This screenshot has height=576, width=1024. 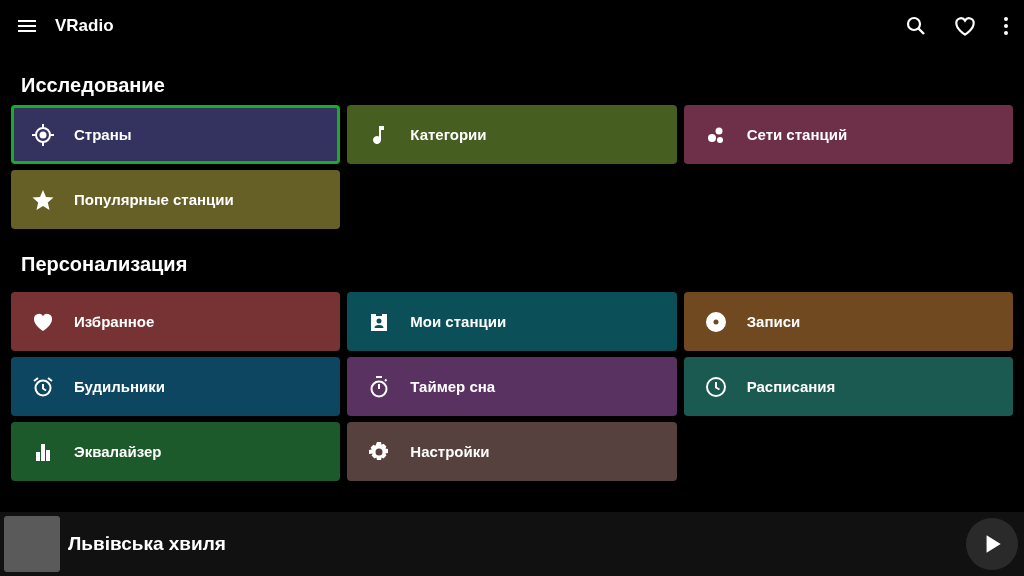 I want to click on category-tile: Избранное, so click(x=176, y=321).